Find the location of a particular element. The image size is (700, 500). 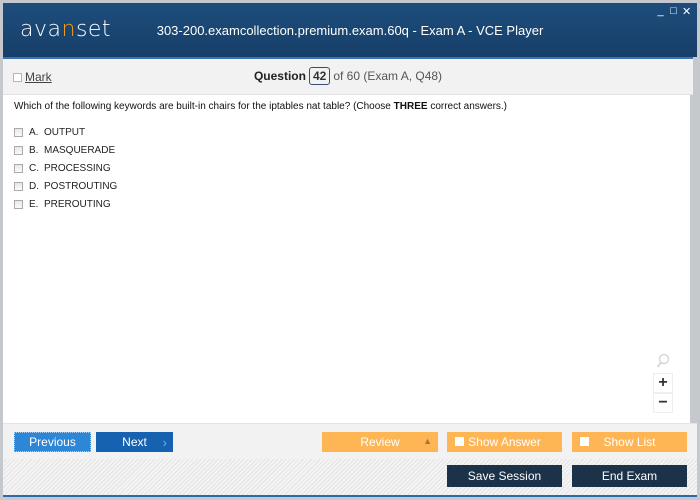

answer-option-b: B. MASQUERADE is located at coordinates (65, 150).